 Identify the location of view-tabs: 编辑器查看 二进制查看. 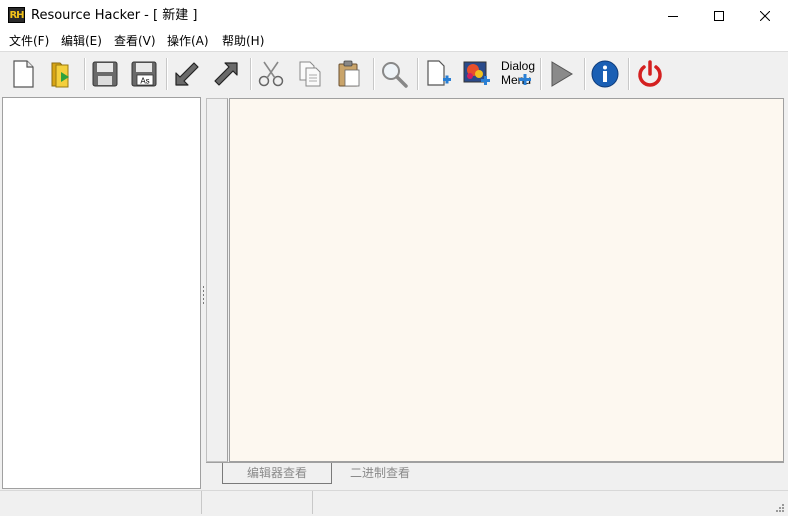
(495, 475).